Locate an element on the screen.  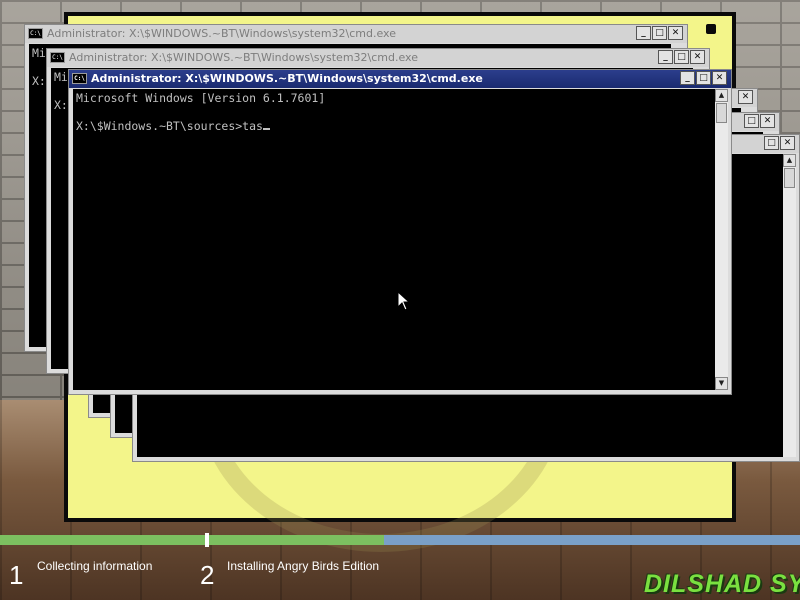
console-prompt-line: X:\$Windows.~BT\sources>tas is located at coordinates (169, 126).